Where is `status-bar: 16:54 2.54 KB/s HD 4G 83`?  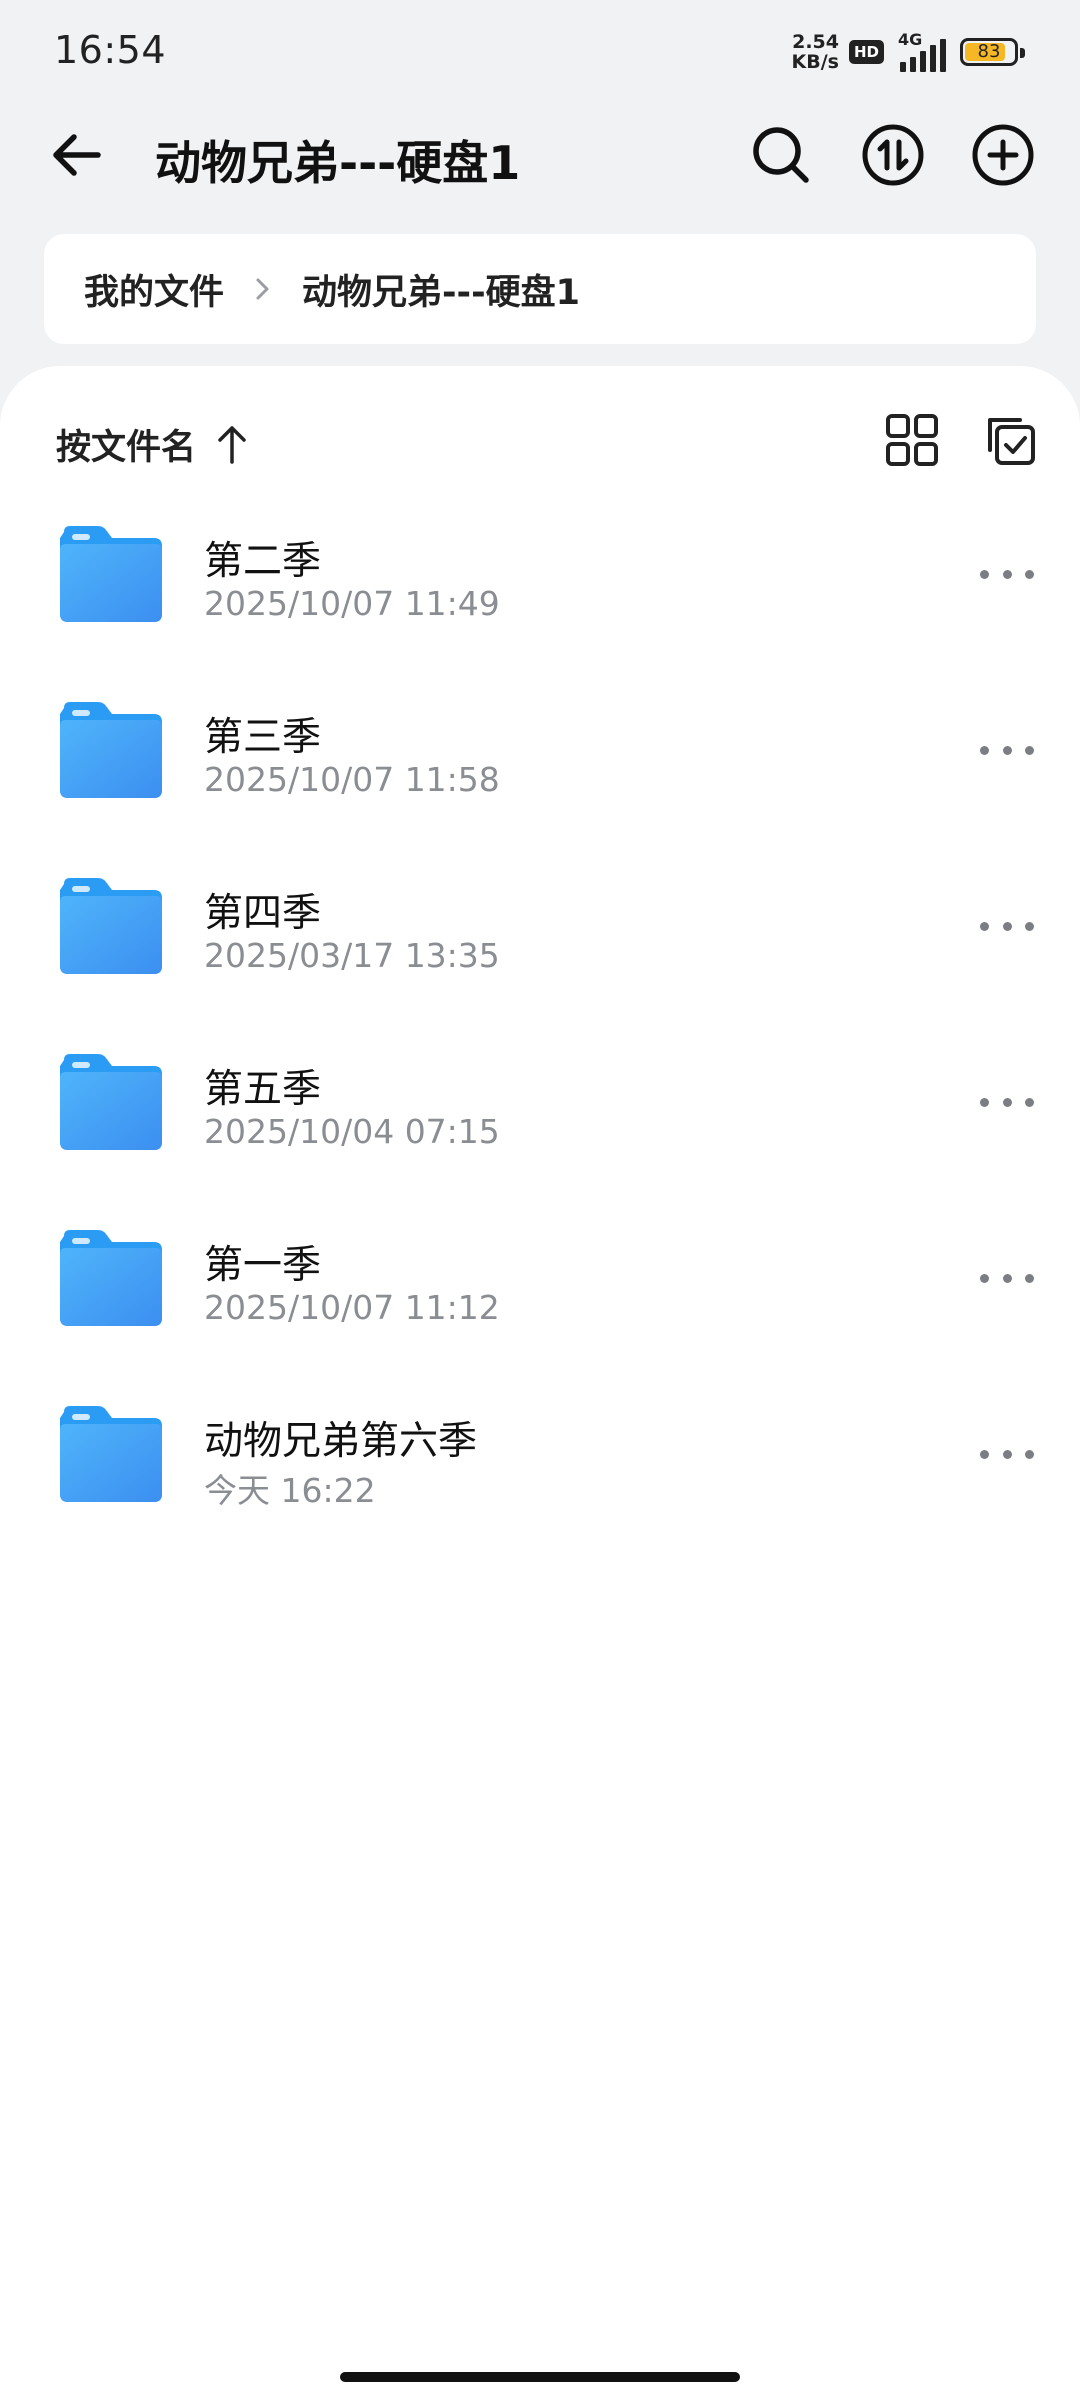 status-bar: 16:54 2.54 KB/s HD 4G 83 is located at coordinates (540, 50).